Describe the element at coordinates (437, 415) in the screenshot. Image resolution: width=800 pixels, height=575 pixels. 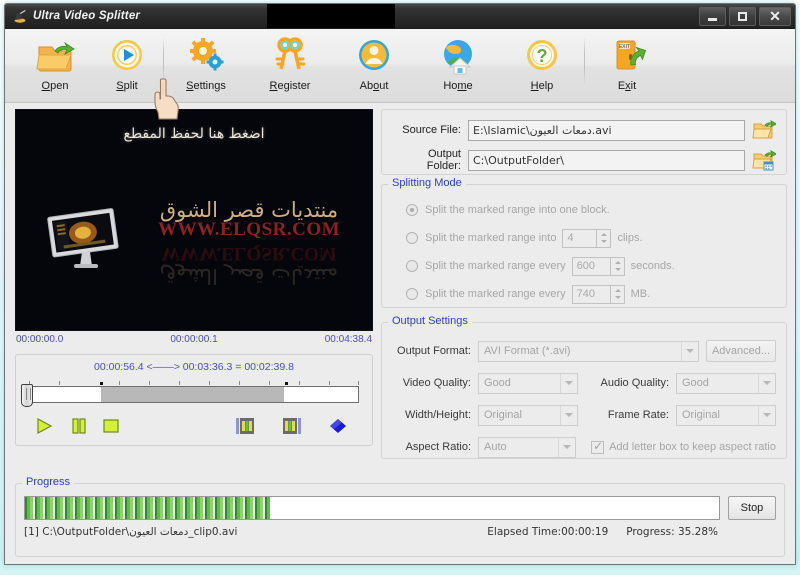
I see `width-height-label: Width/Height:` at that location.